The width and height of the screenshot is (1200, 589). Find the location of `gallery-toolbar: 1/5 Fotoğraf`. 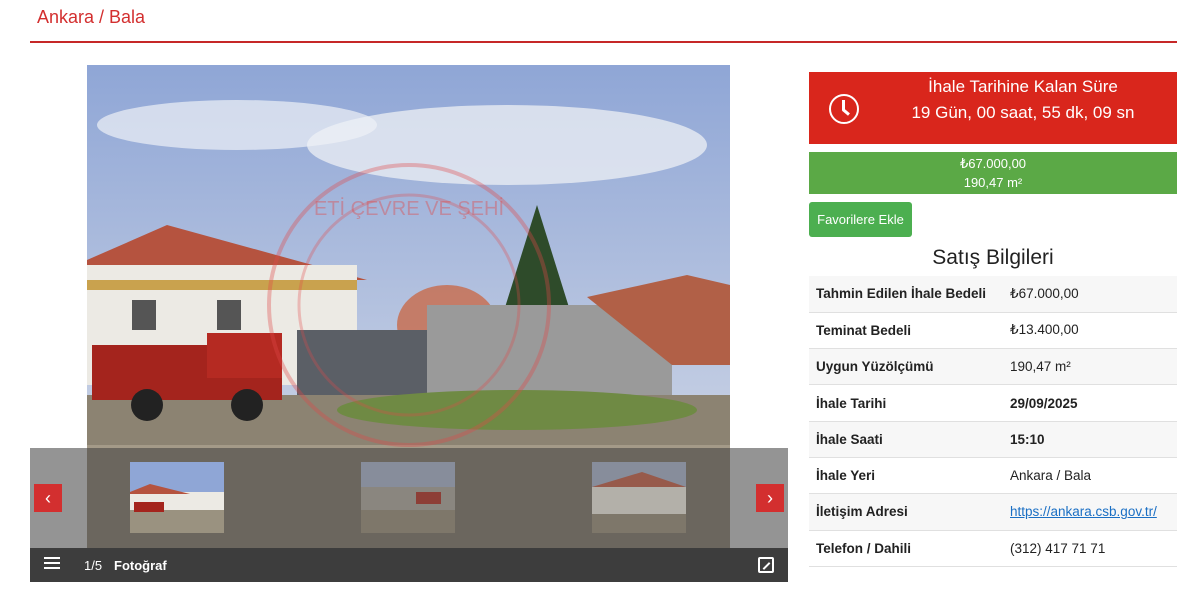

gallery-toolbar: 1/5 Fotoğraf is located at coordinates (409, 565).